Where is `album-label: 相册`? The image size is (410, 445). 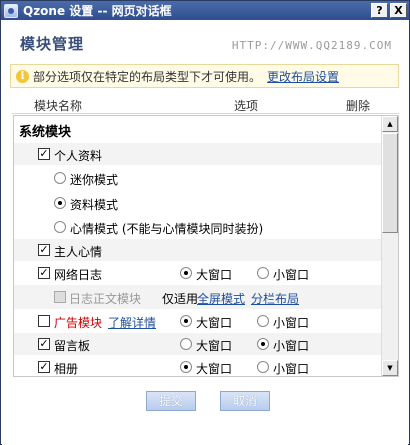 album-label: 相册 is located at coordinates (66, 369).